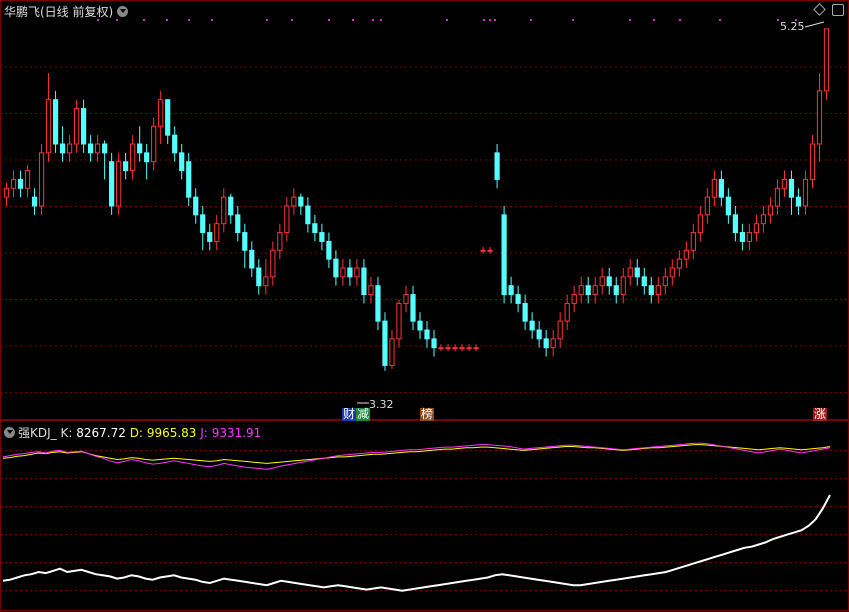  What do you see at coordinates (349, 414) in the screenshot?
I see `finance-tag: 财` at bounding box center [349, 414].